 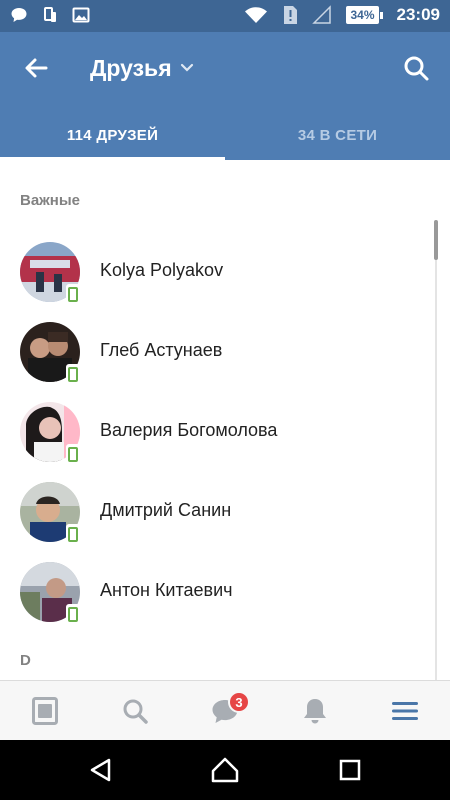 I want to click on friend-row: Kolya Polyakov, so click(x=215, y=272).